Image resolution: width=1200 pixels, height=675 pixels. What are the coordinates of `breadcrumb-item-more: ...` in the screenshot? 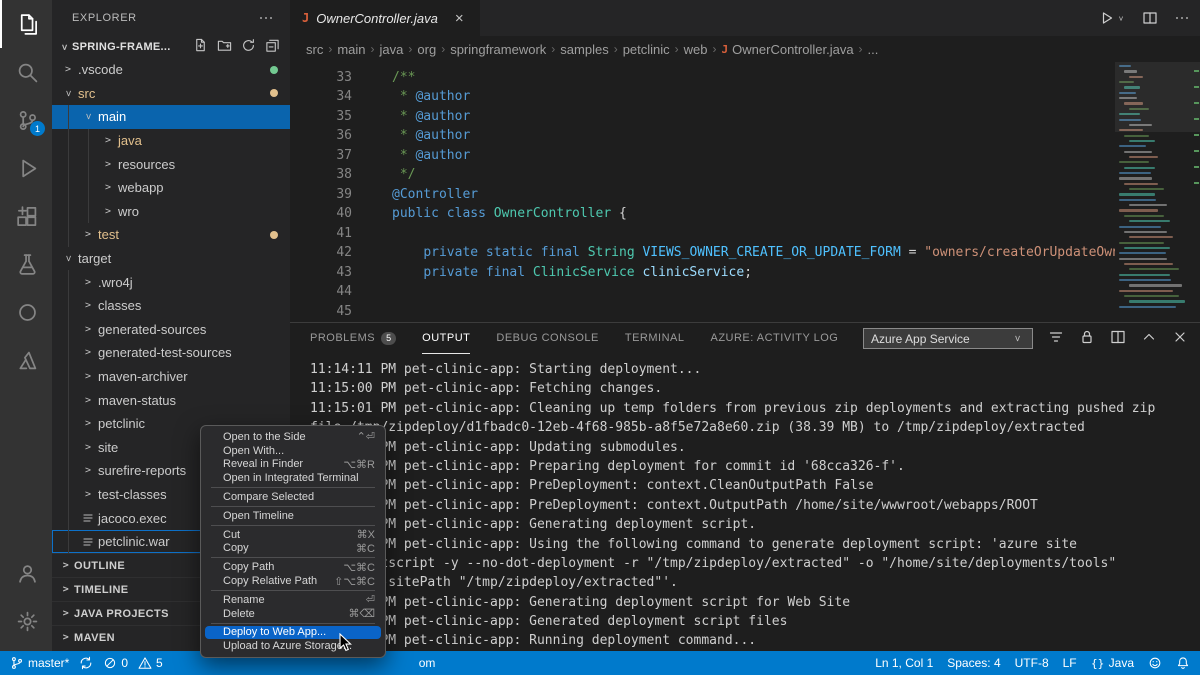 It's located at (873, 49).